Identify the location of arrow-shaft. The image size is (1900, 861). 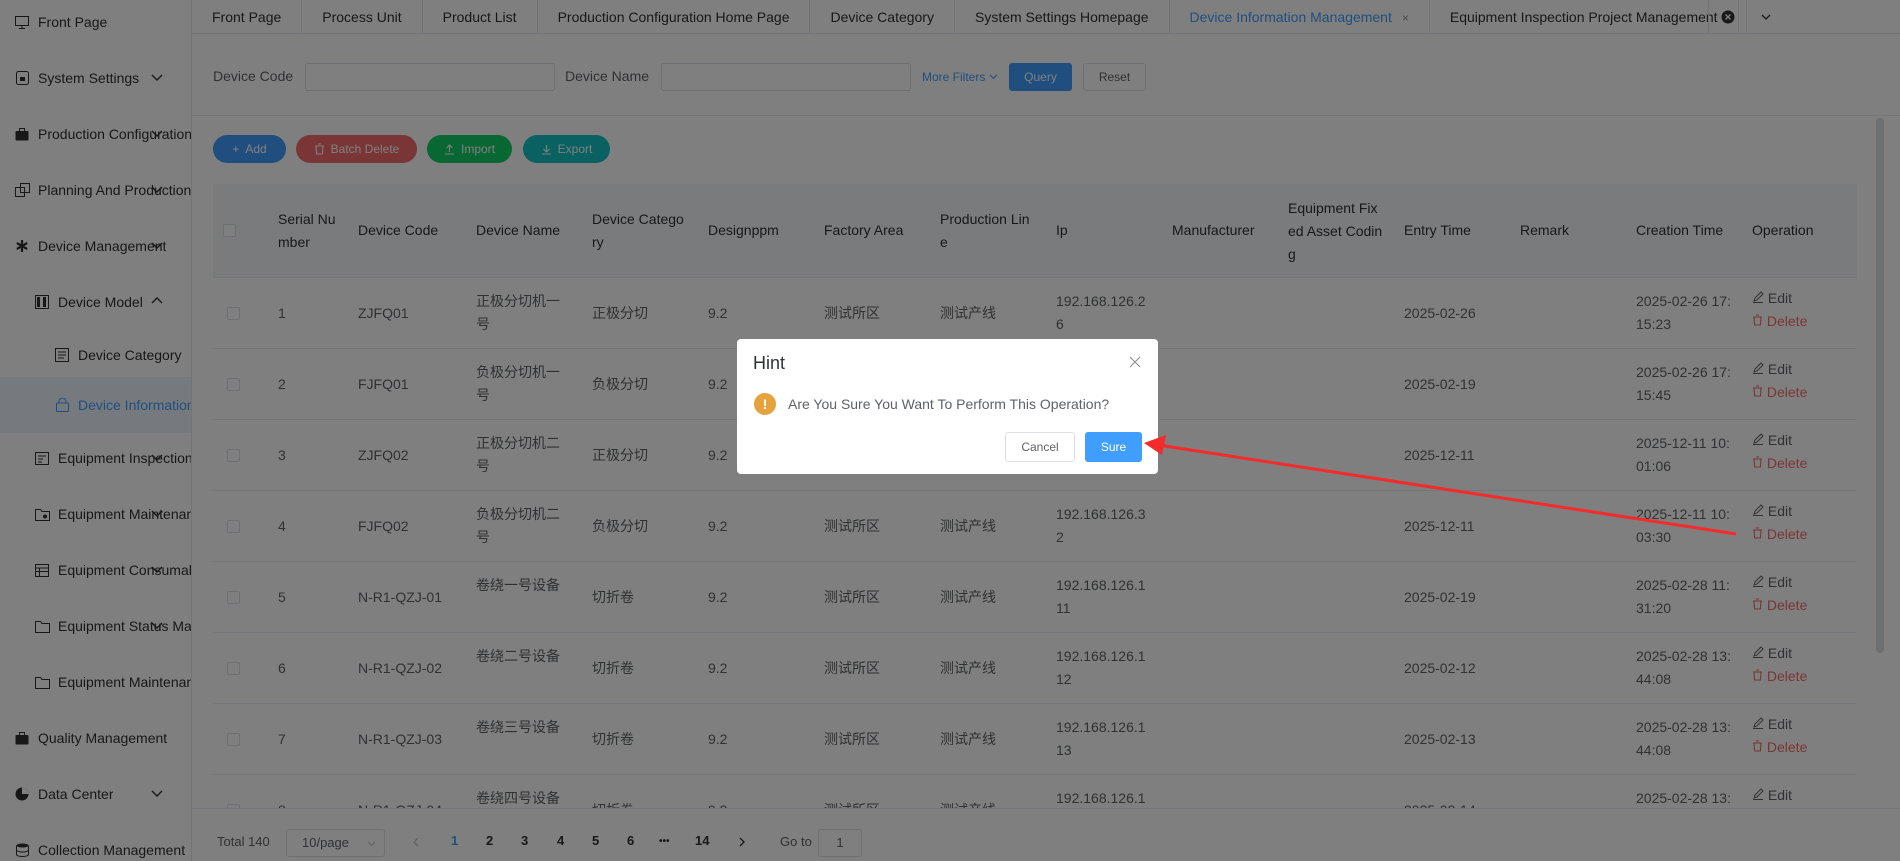
(1447, 489).